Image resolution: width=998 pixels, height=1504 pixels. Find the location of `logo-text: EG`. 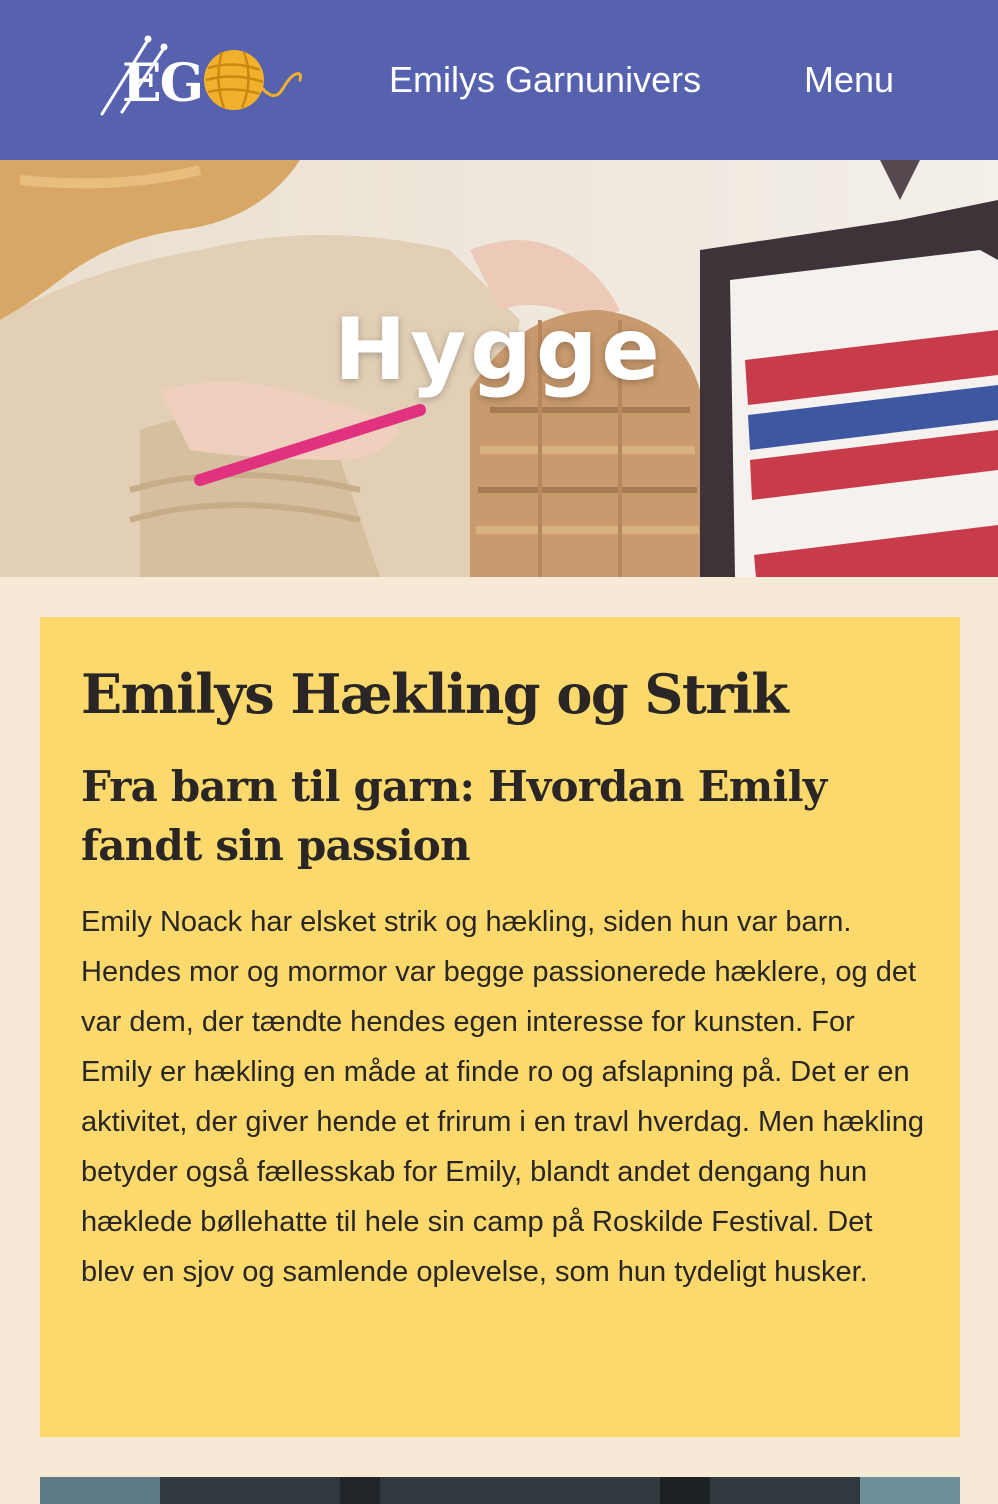

logo-text: EG is located at coordinates (163, 83).